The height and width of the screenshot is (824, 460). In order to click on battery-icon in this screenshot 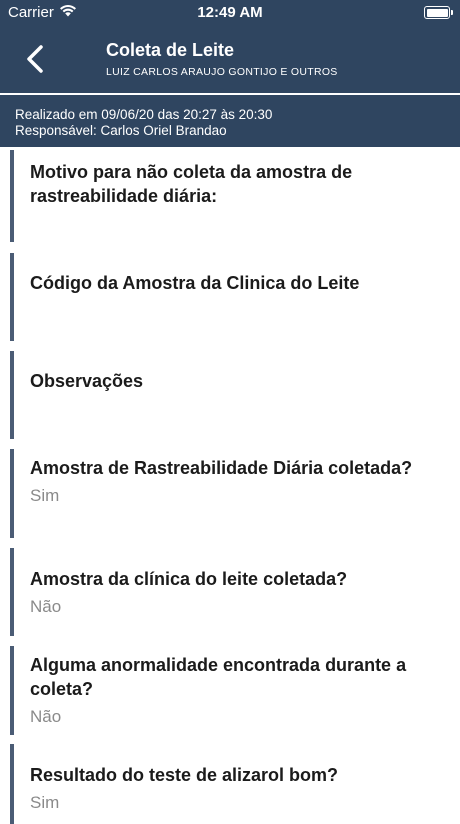, I will do `click(438, 12)`.